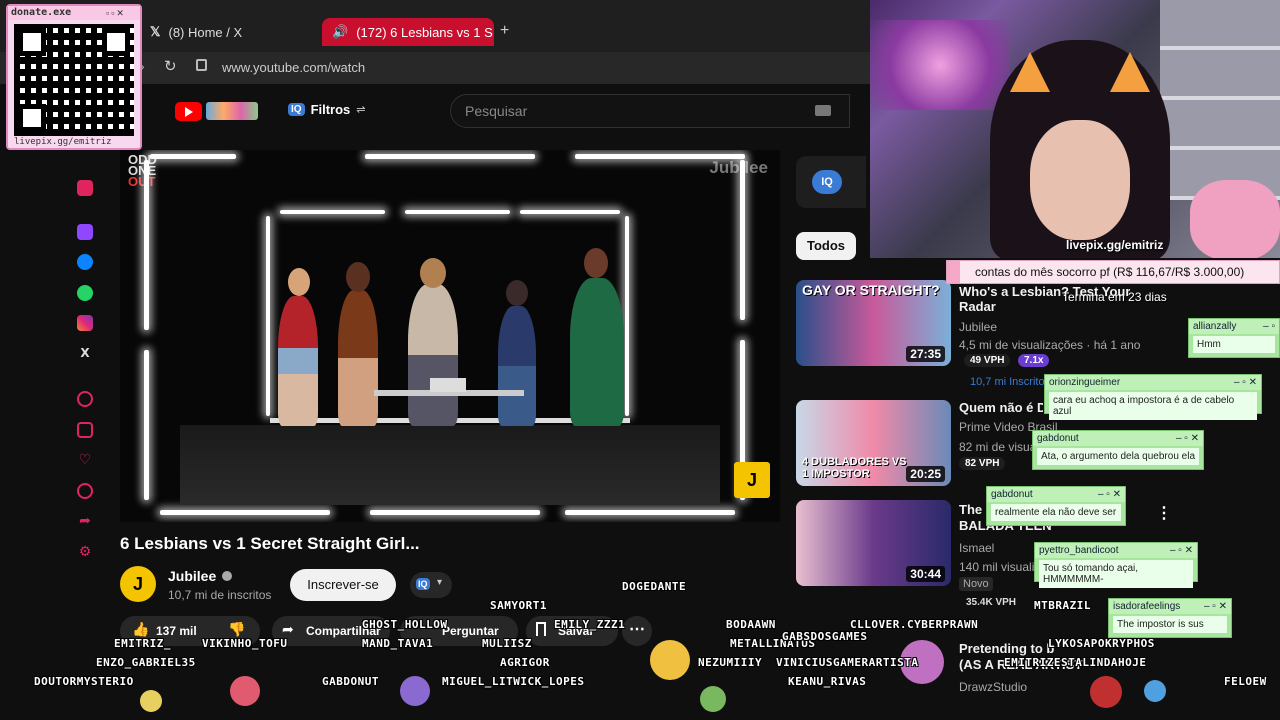 The width and height of the screenshot is (1280, 720). I want to click on sliders-icon: ⇌, so click(361, 109).